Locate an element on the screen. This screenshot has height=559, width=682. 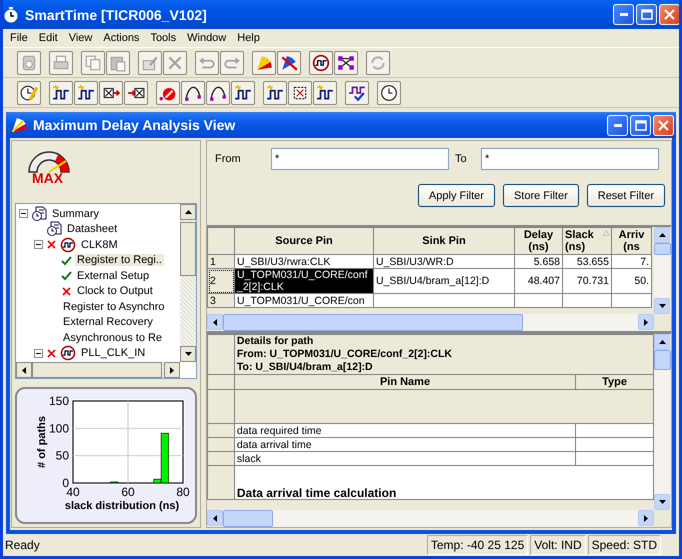
tree-item: Asynchronous to Re is located at coordinates (112, 338).